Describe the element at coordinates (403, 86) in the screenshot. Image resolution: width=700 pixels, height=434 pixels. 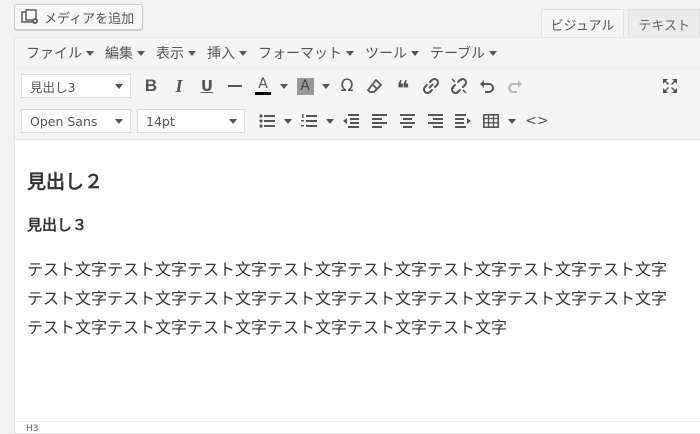
I see `blockquote-button: ❝` at that location.